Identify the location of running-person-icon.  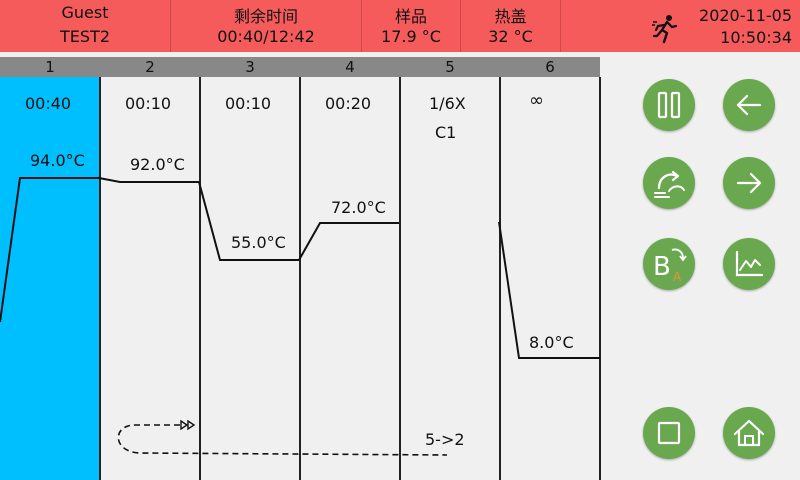
(665, 29).